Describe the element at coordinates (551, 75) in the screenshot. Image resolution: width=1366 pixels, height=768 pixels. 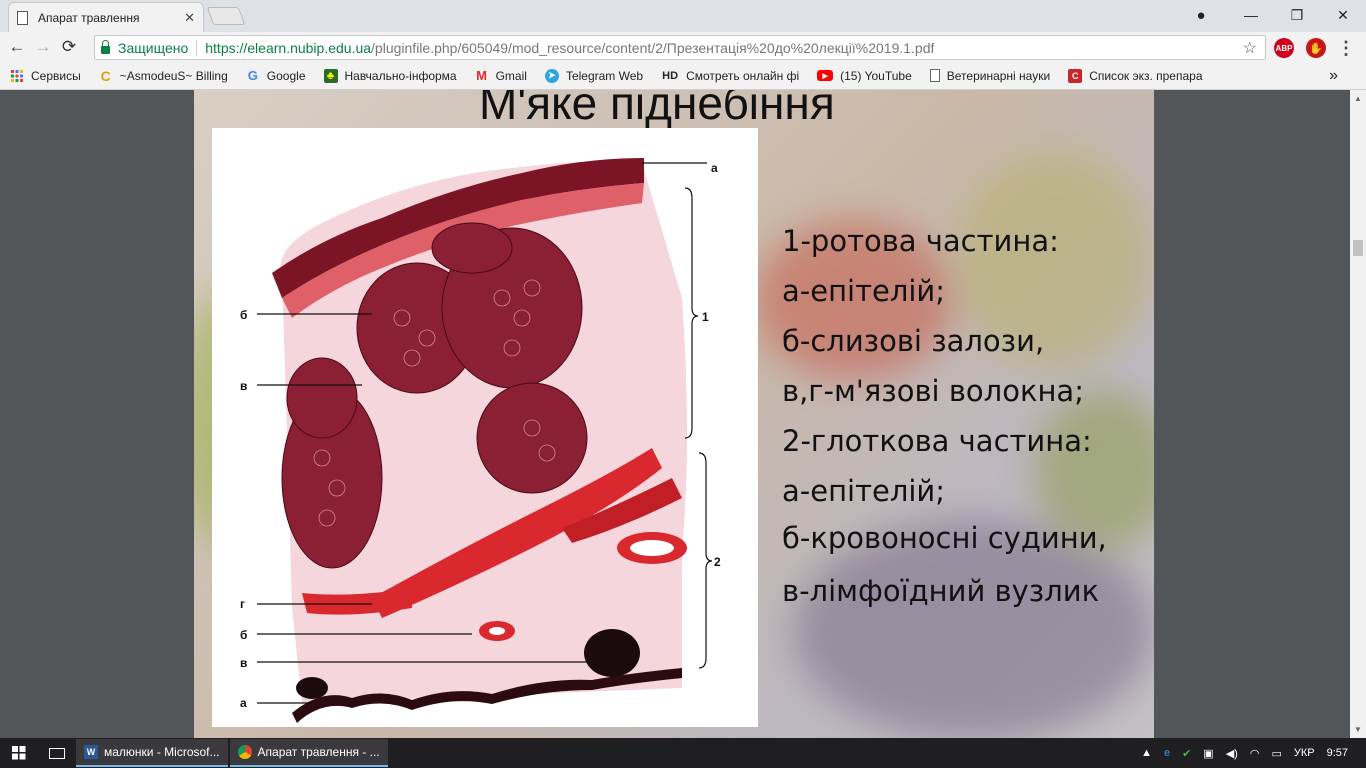
I see `telegram-icon: ➤` at that location.